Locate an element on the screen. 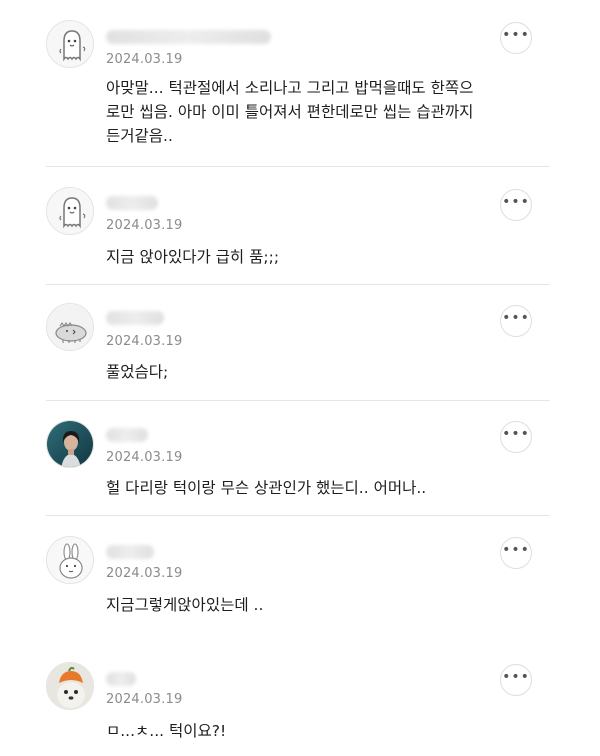 Image resolution: width=600 pixels, height=756 pixels. comment-text: 지금그렇게앉아있는데 .. is located at coordinates (185, 605).